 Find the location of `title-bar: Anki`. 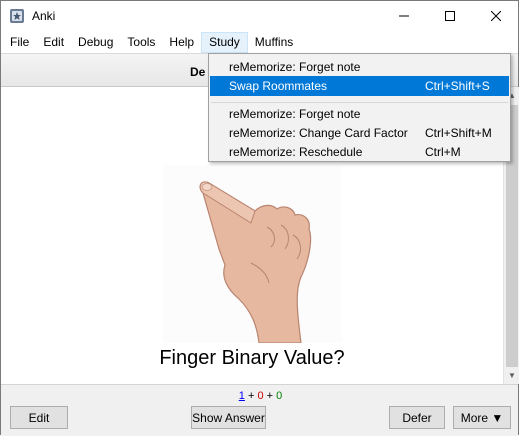

title-bar: Anki is located at coordinates (259, 16).